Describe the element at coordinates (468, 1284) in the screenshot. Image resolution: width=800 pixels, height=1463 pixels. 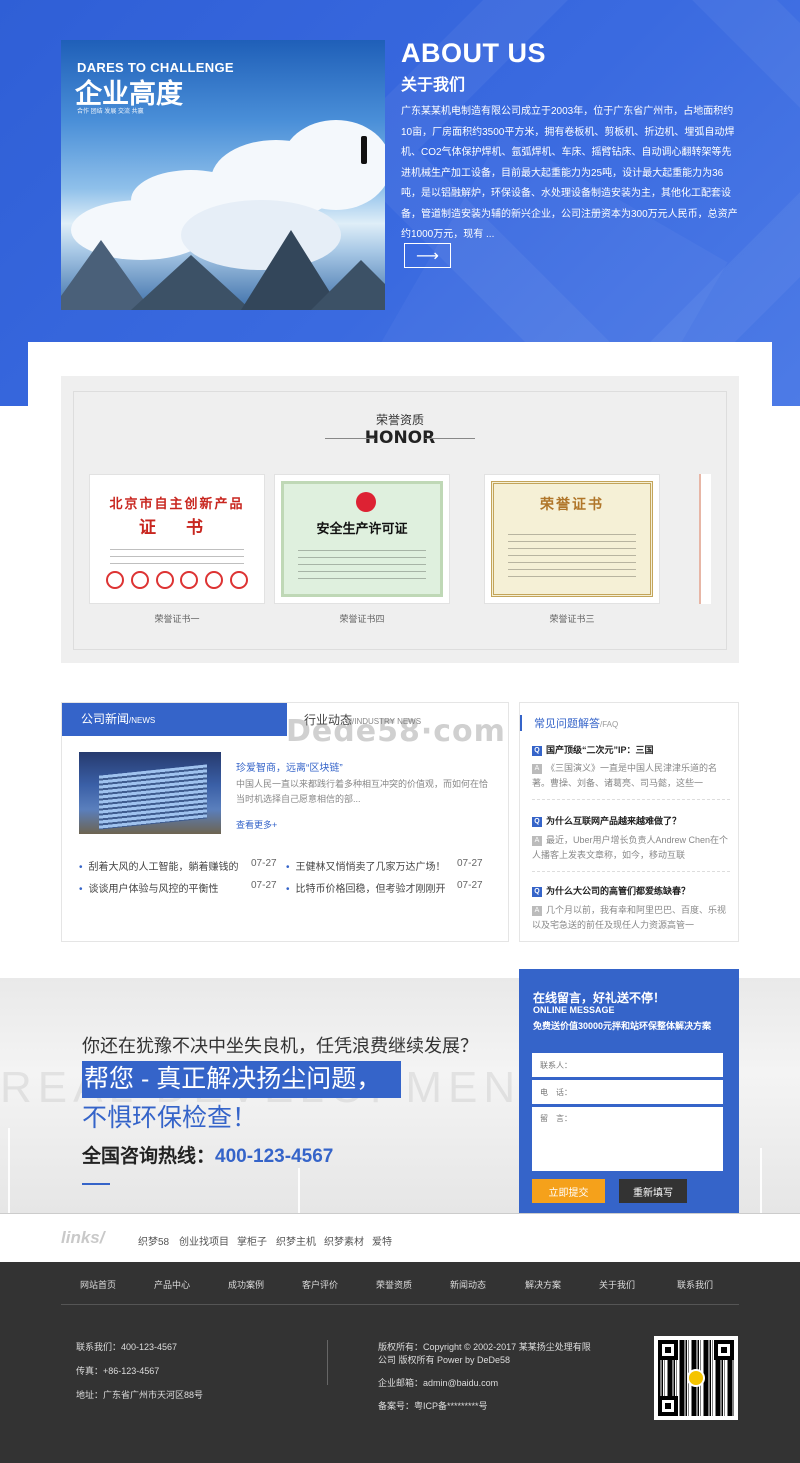
I see `footer-nav-news: 新闻动态` at that location.